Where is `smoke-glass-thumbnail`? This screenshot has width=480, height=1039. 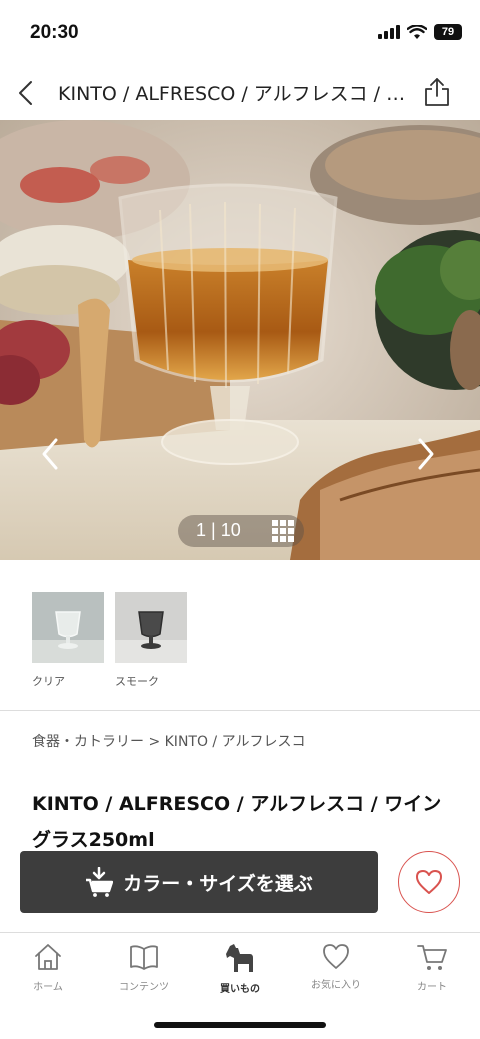
smoke-glass-thumbnail is located at coordinates (151, 627).